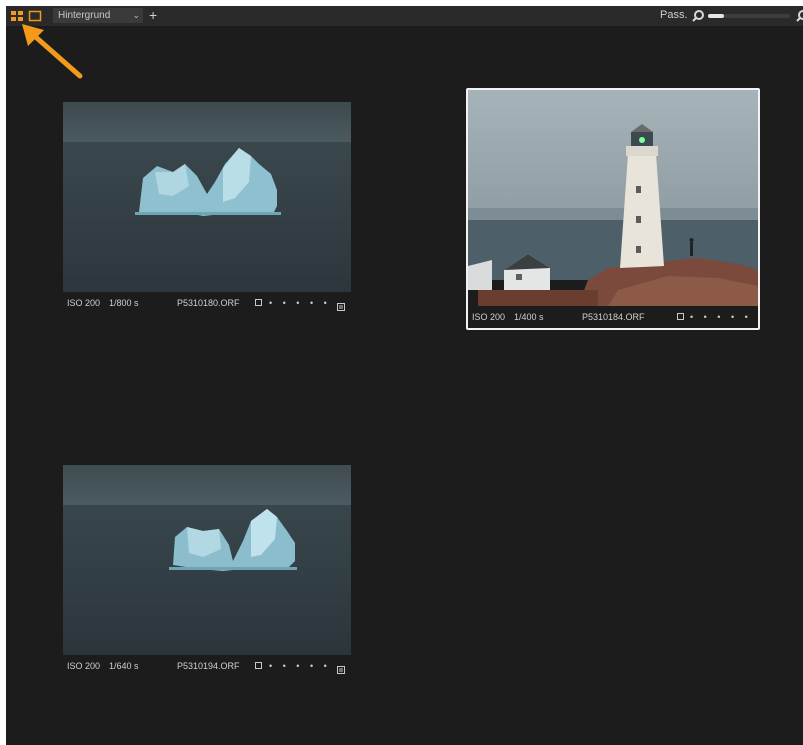  What do you see at coordinates (749, 16) in the screenshot?
I see `zoom-slider` at bounding box center [749, 16].